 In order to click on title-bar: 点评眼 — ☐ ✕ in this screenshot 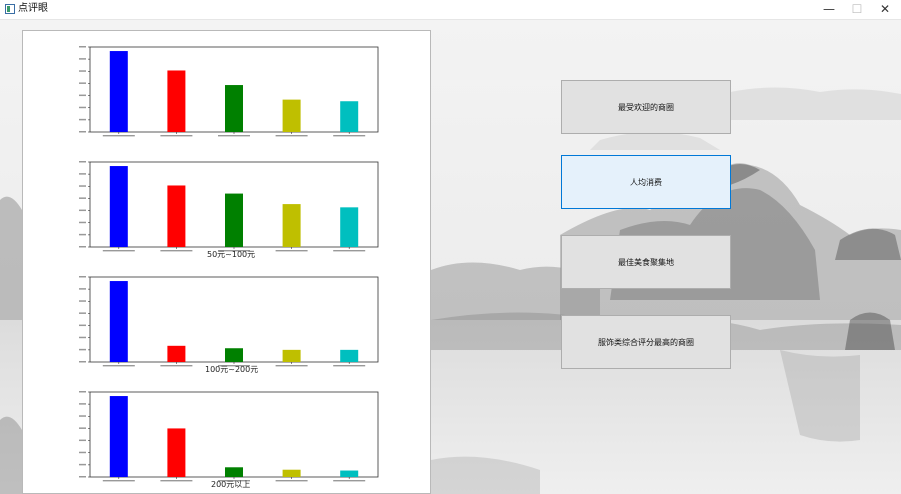, I will do `click(450, 10)`.